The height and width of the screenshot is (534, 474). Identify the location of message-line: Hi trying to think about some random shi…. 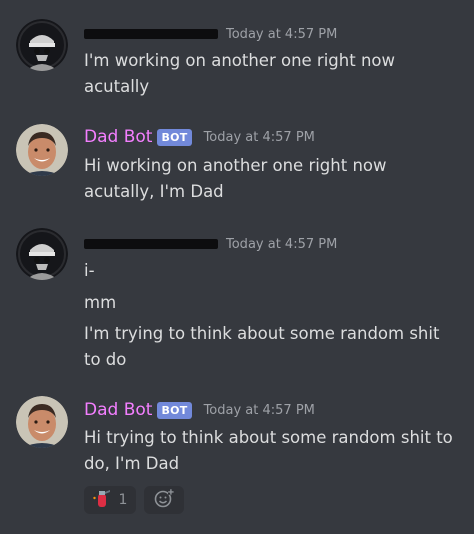
(268, 437).